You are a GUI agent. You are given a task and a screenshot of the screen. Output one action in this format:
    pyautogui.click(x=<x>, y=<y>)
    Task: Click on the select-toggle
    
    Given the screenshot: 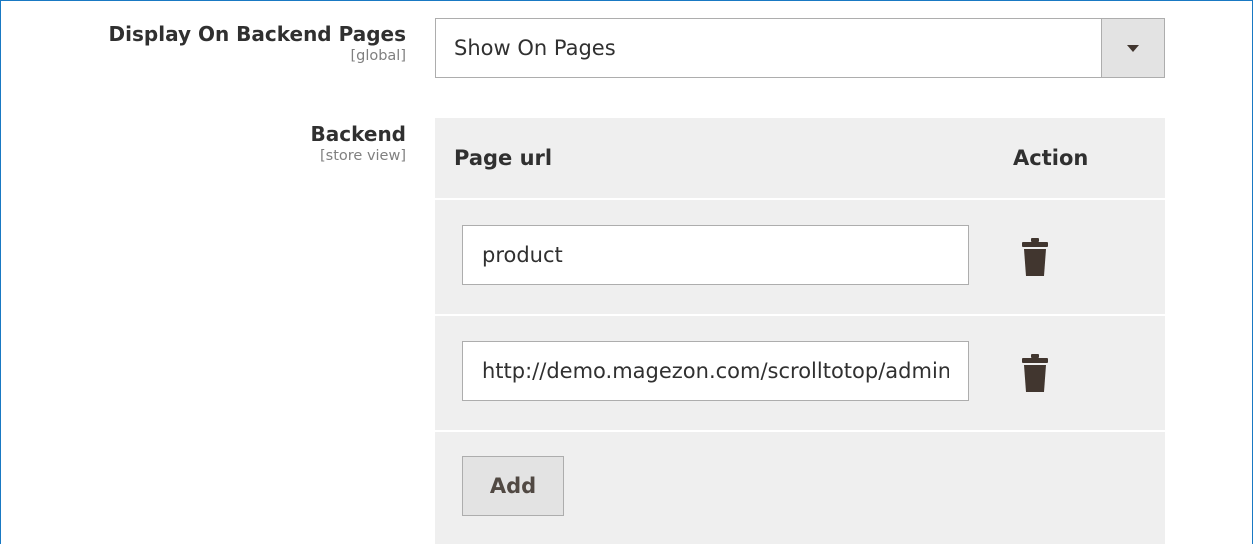 What is the action you would take?
    pyautogui.click(x=1132, y=48)
    